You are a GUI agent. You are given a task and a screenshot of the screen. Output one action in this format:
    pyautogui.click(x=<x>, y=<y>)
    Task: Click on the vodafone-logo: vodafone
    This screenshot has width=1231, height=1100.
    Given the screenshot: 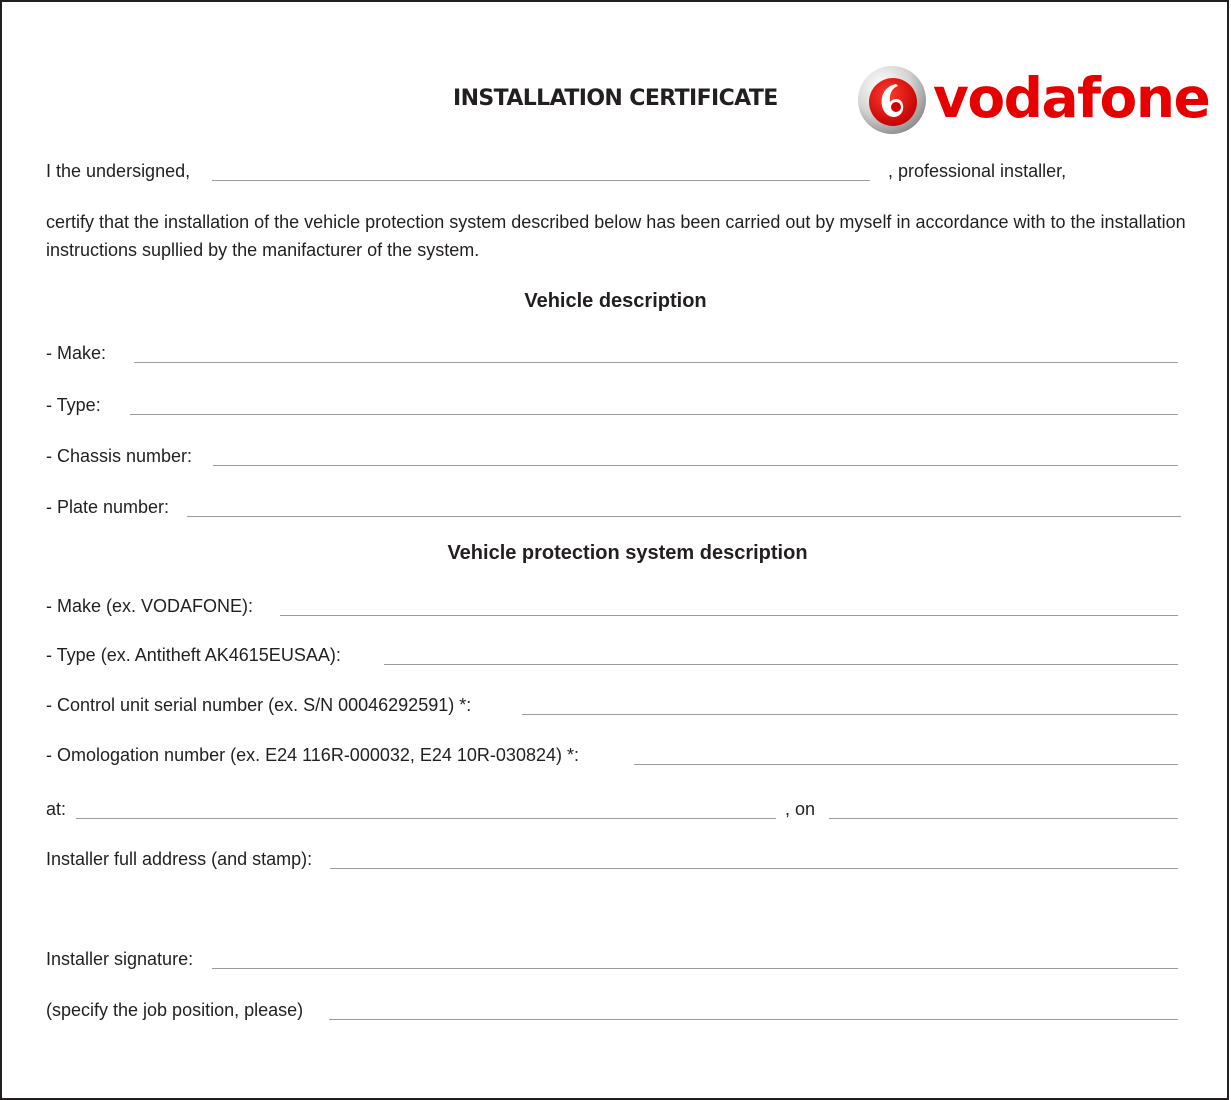 What is the action you would take?
    pyautogui.click(x=1033, y=100)
    